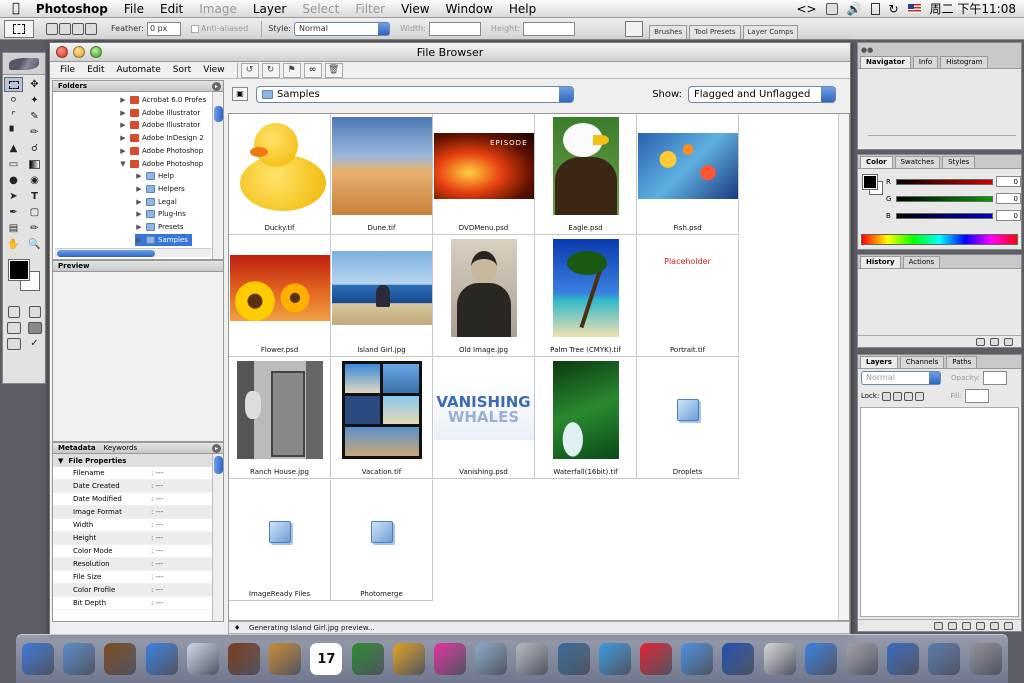  Describe the element at coordinates (952, 625) in the screenshot. I see `layer-style-icon` at that location.